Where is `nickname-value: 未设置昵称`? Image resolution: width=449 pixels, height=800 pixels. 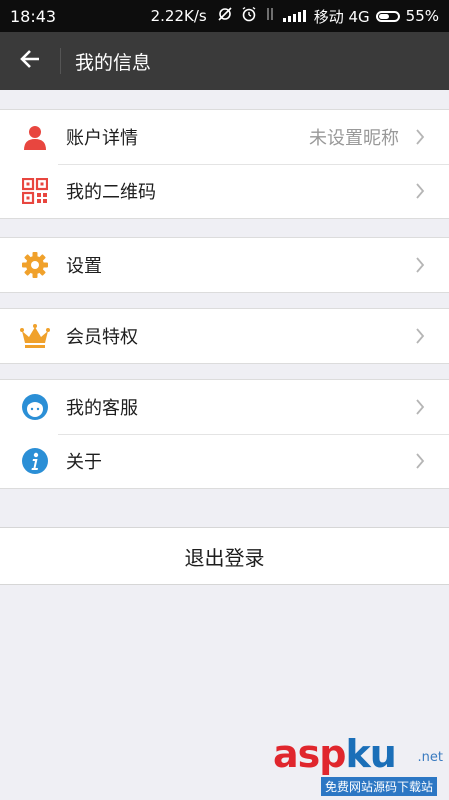 nickname-value: 未设置昵称 is located at coordinates (354, 138).